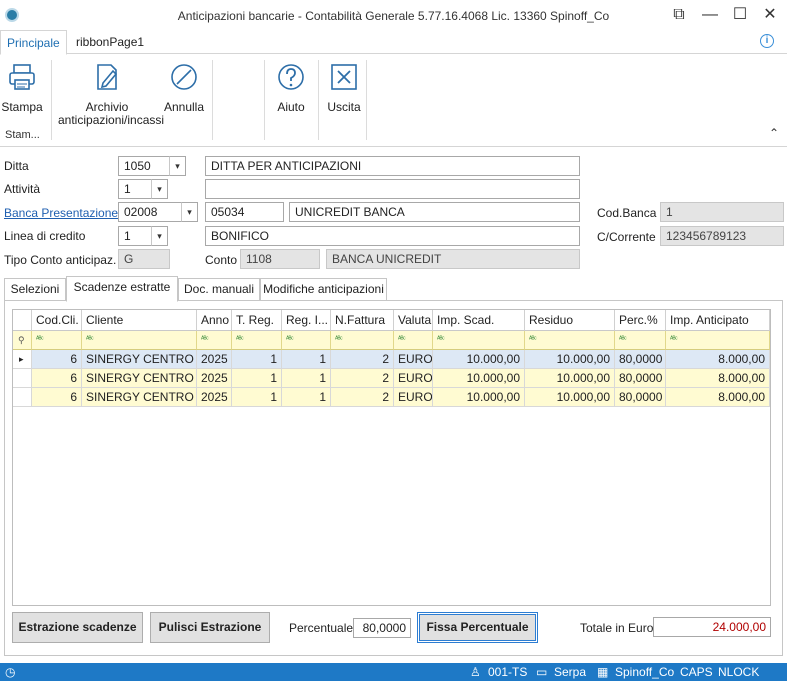 The width and height of the screenshot is (787, 681). What do you see at coordinates (150, 212) in the screenshot?
I see `banca-code-field: 02008` at bounding box center [150, 212].